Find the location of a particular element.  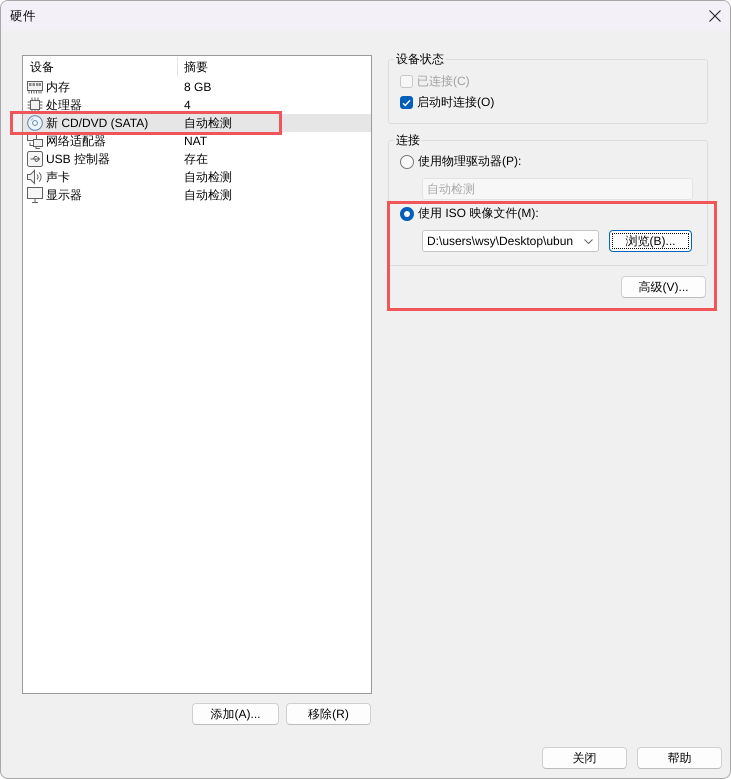

monitor-icon is located at coordinates (35, 195).